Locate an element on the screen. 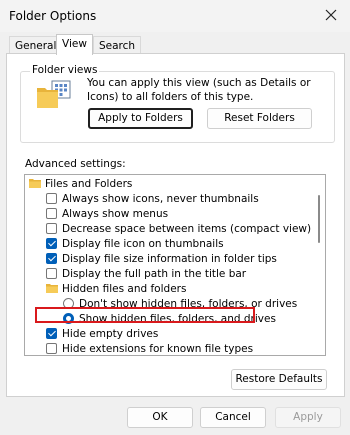 This screenshot has height=435, width=350. option-label: Always show icons, never thumbnails is located at coordinates (160, 199).